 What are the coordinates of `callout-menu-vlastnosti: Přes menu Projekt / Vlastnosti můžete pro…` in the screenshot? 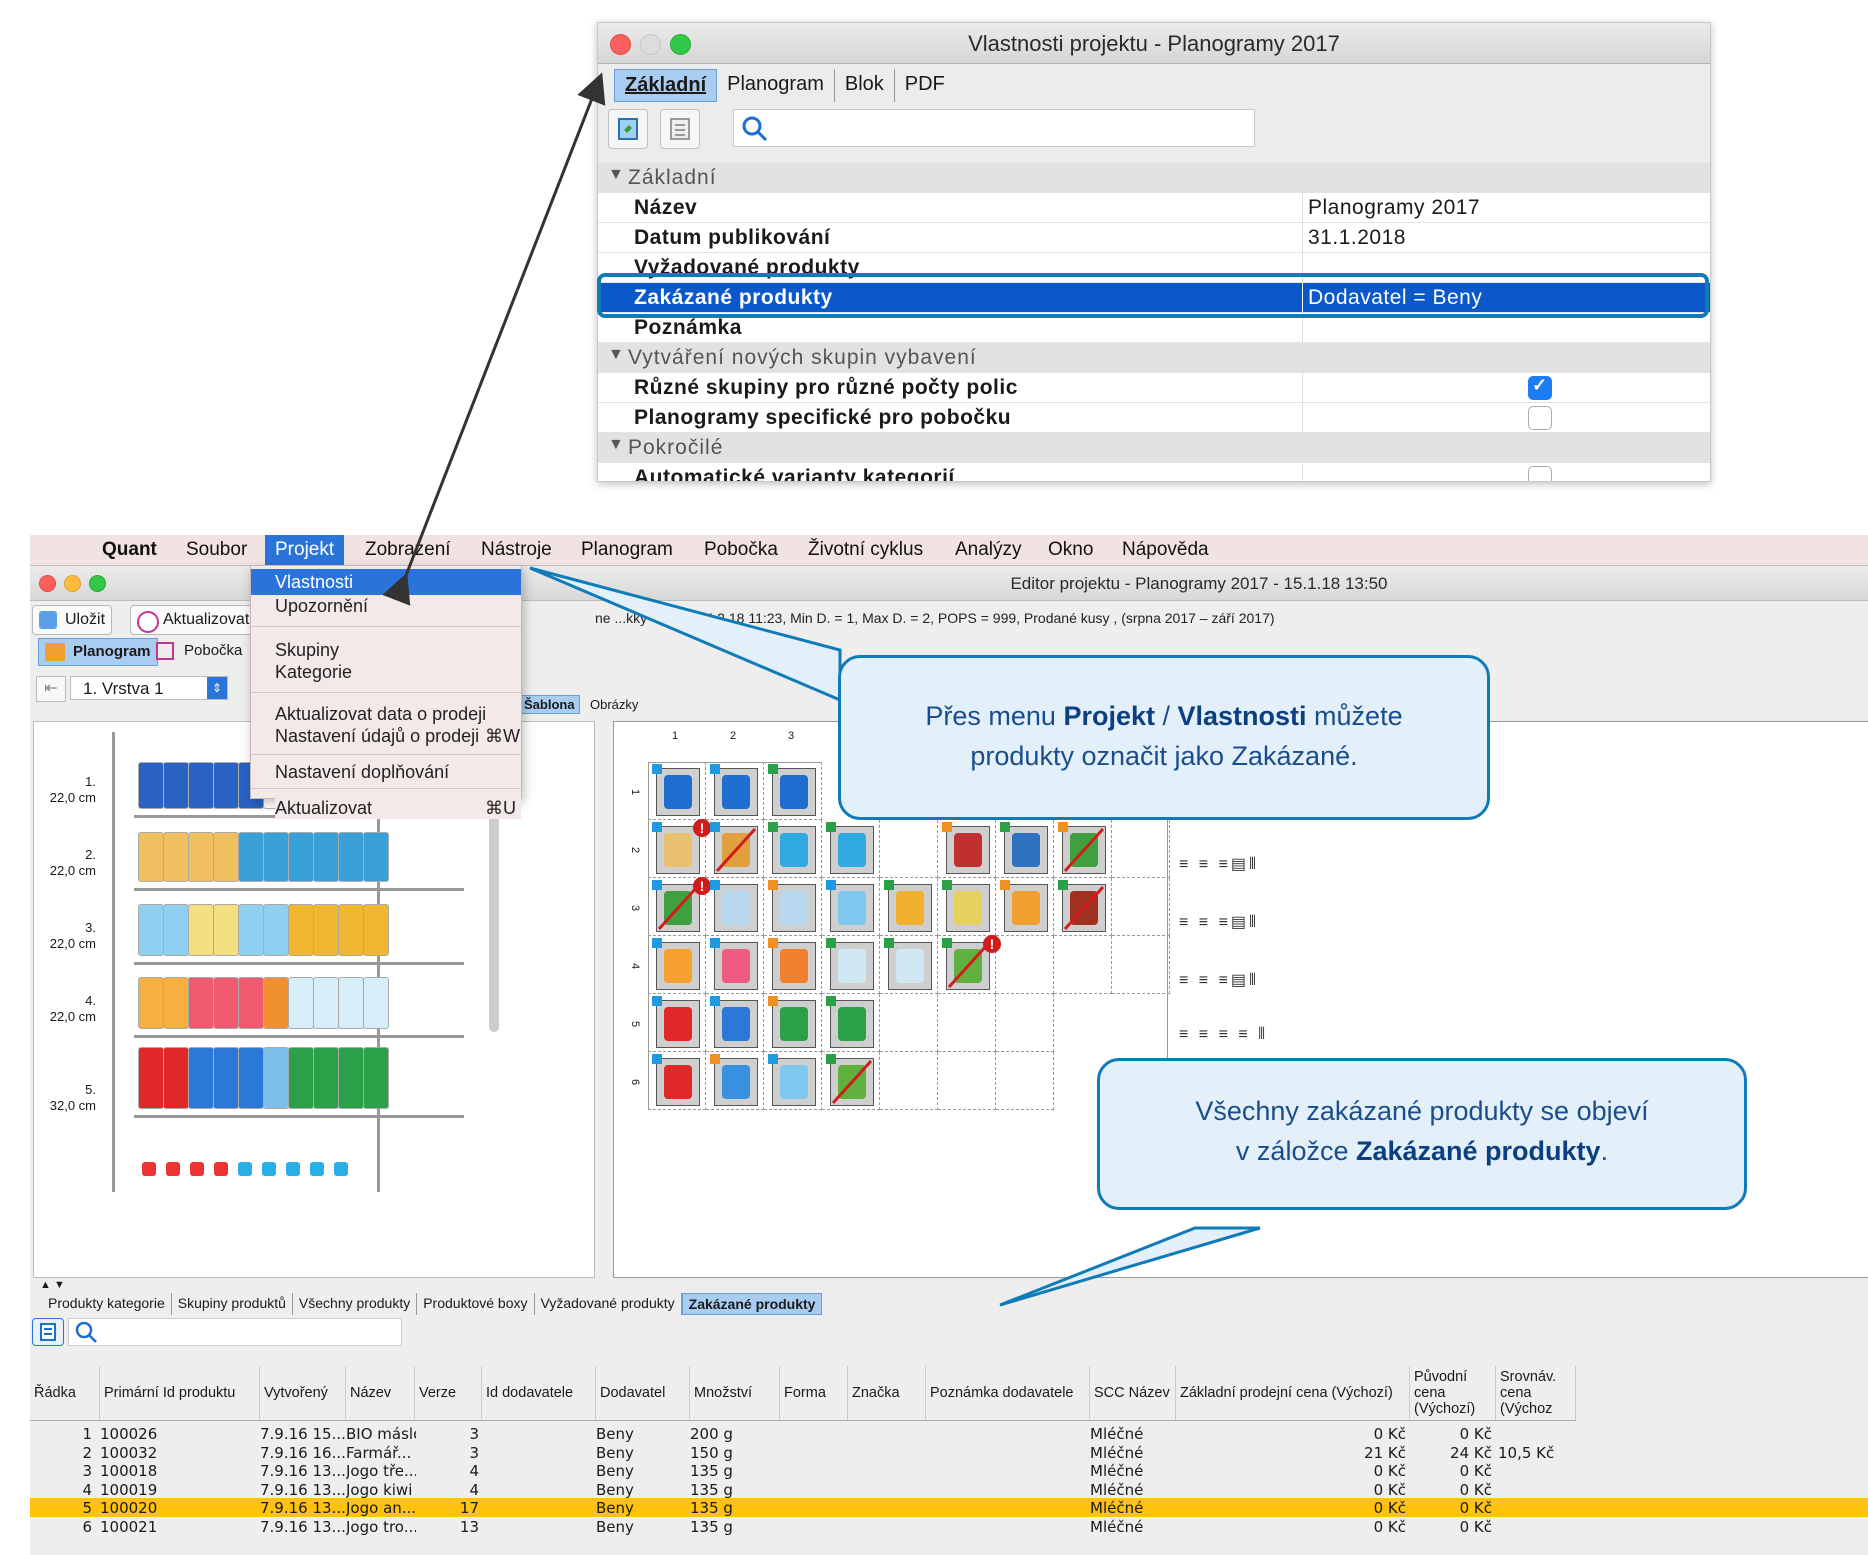 It's located at (1164, 737).